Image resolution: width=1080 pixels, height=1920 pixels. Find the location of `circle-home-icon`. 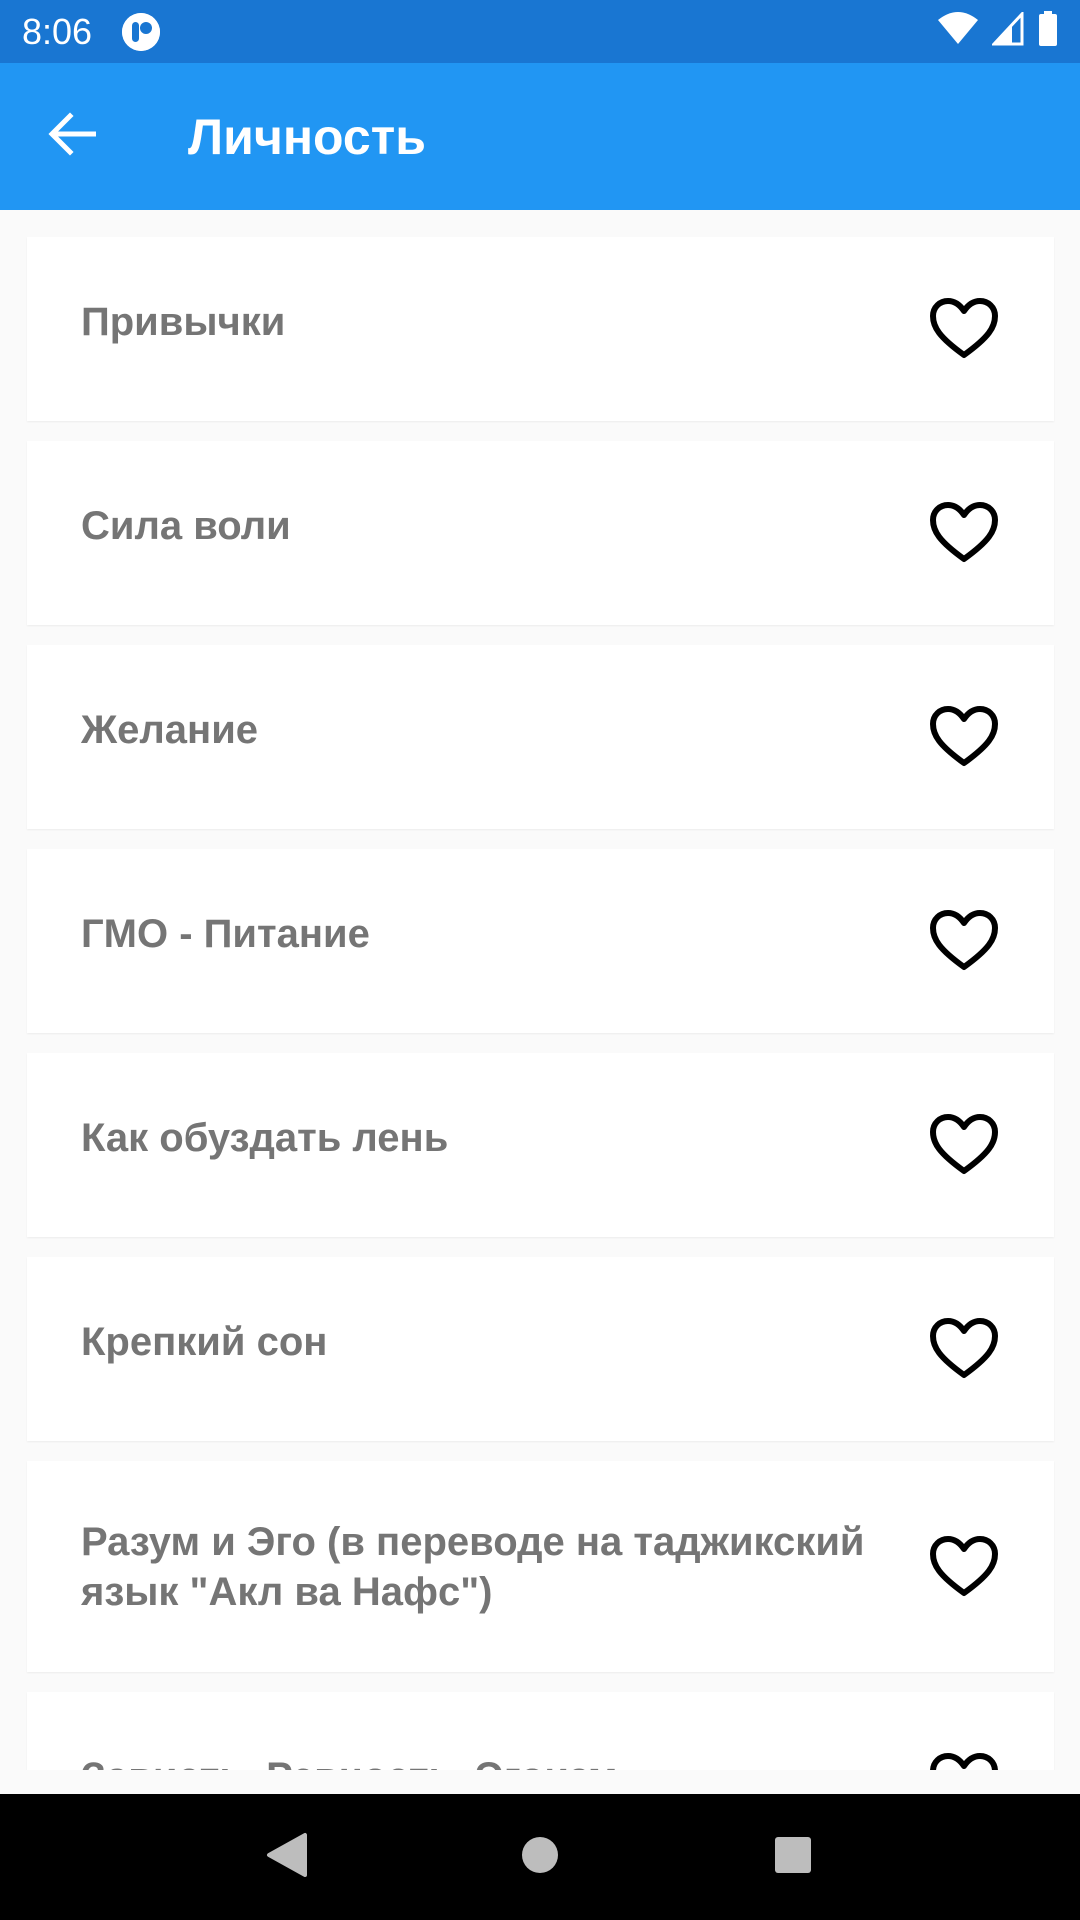

circle-home-icon is located at coordinates (540, 1857).